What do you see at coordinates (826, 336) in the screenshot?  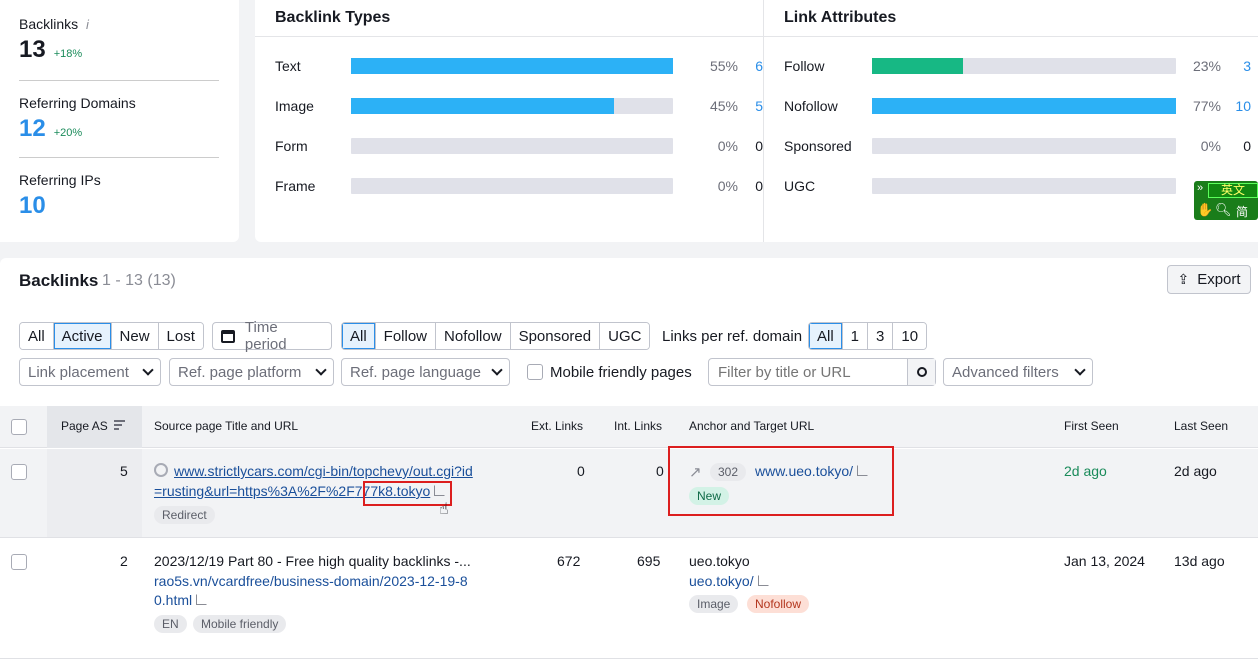 I see `links-per-all: All` at bounding box center [826, 336].